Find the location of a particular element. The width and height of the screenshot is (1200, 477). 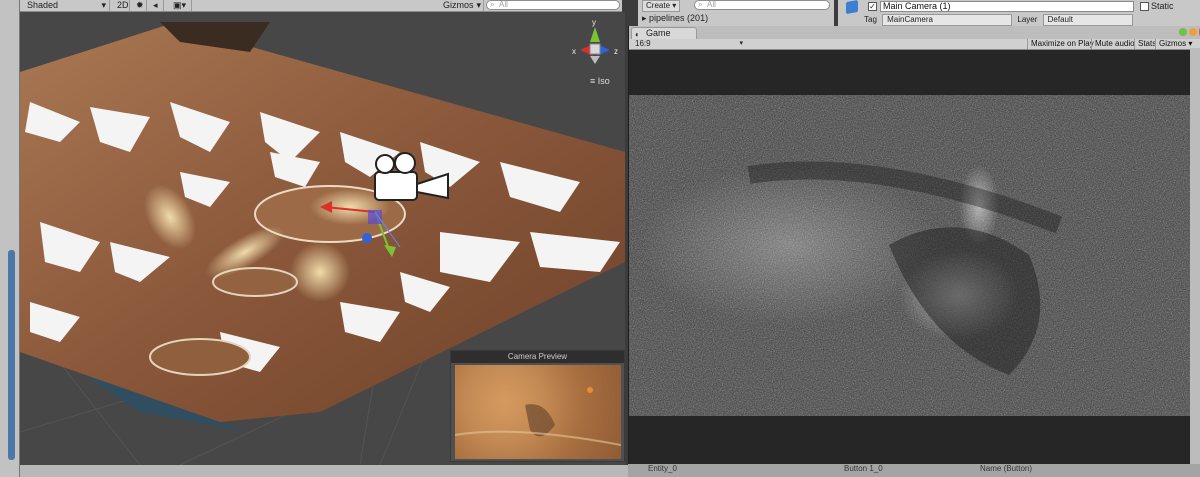

tag-layer-row: Tag MainCamera Layer Default is located at coordinates (1000, 20).